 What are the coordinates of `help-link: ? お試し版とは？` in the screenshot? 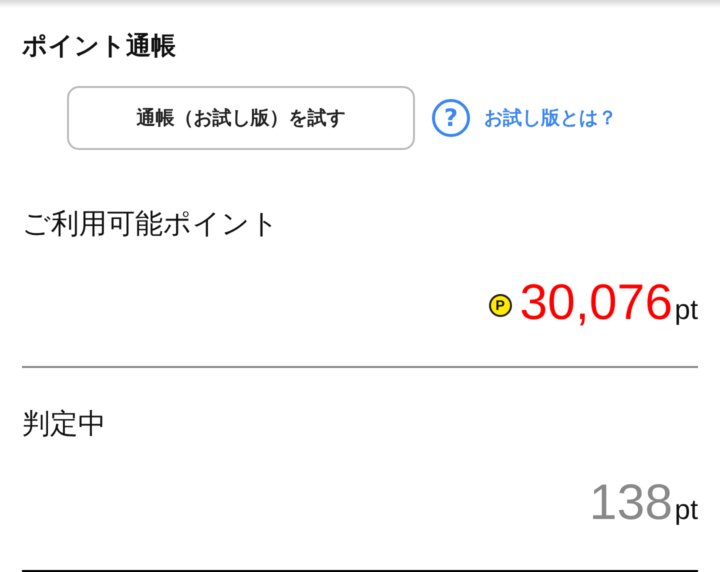 It's located at (524, 118).